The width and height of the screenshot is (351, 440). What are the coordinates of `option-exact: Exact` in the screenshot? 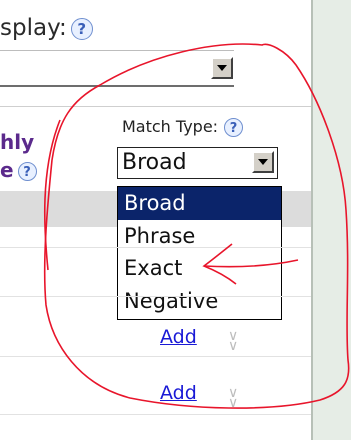 It's located at (199, 268).